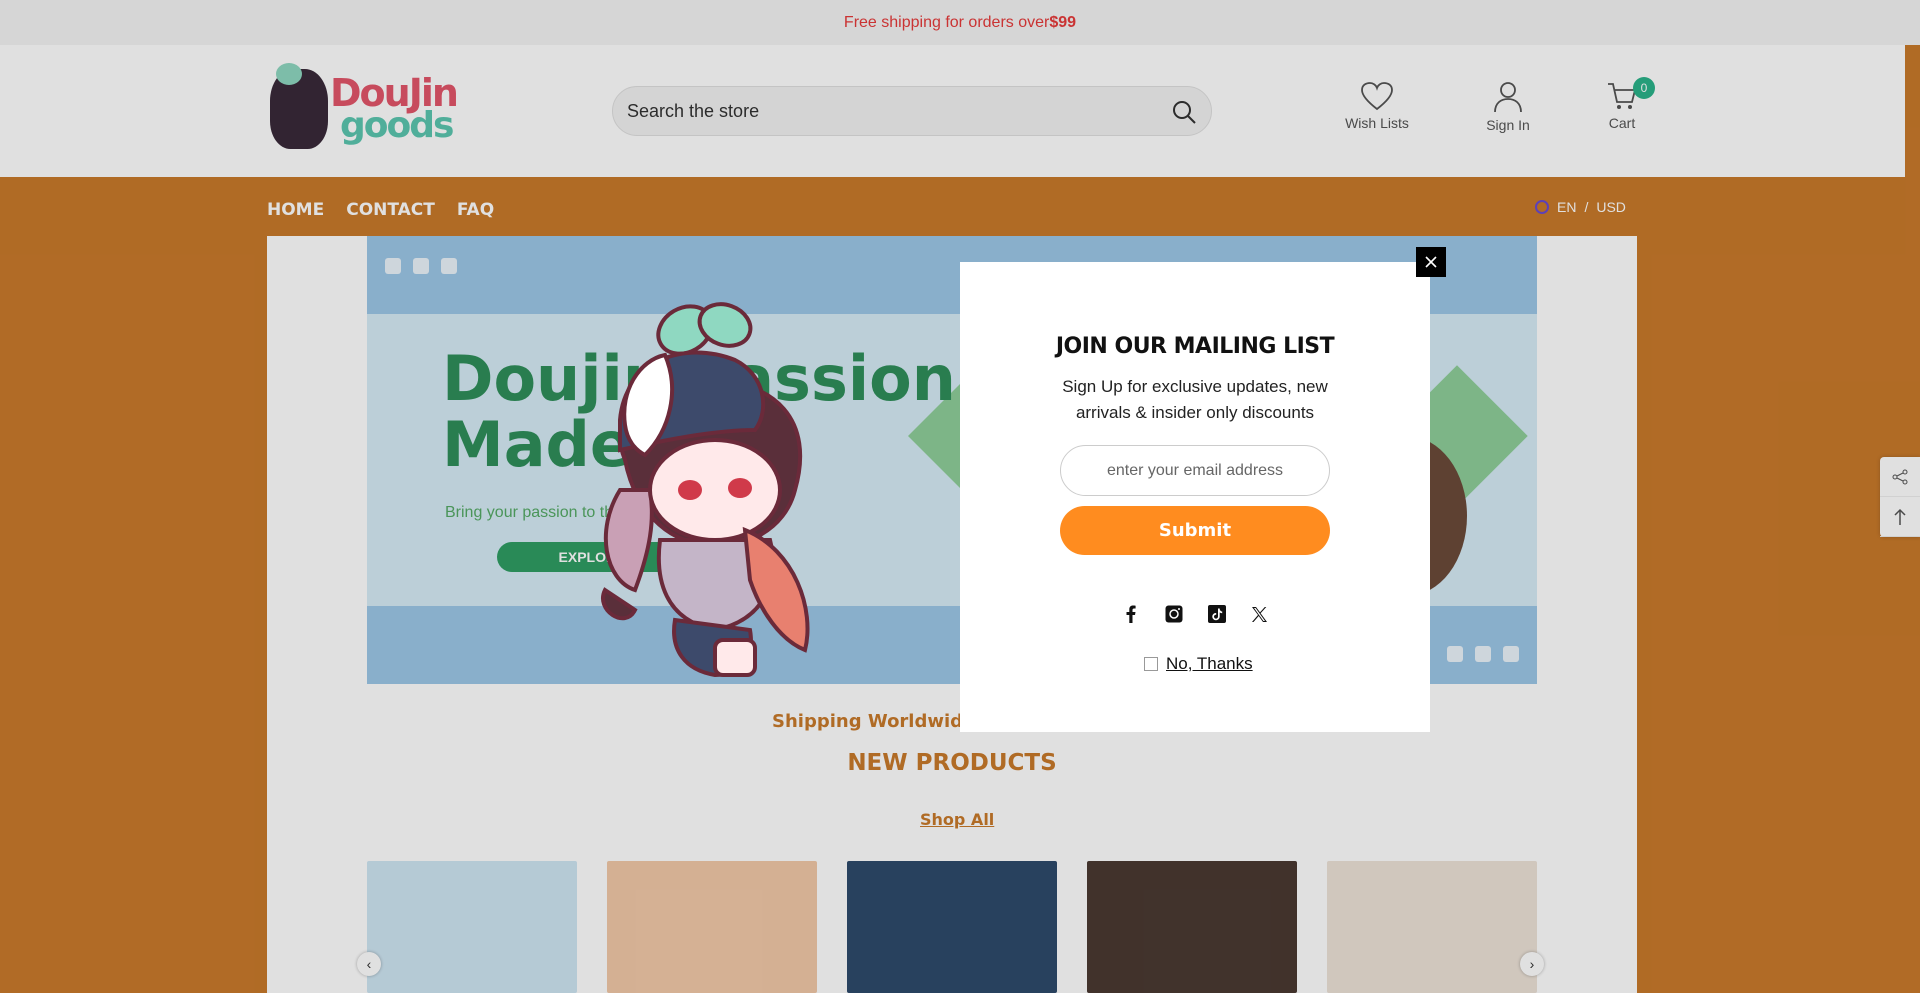 The height and width of the screenshot is (993, 1920). I want to click on no-thanks-option: No, Thanks, so click(1198, 664).